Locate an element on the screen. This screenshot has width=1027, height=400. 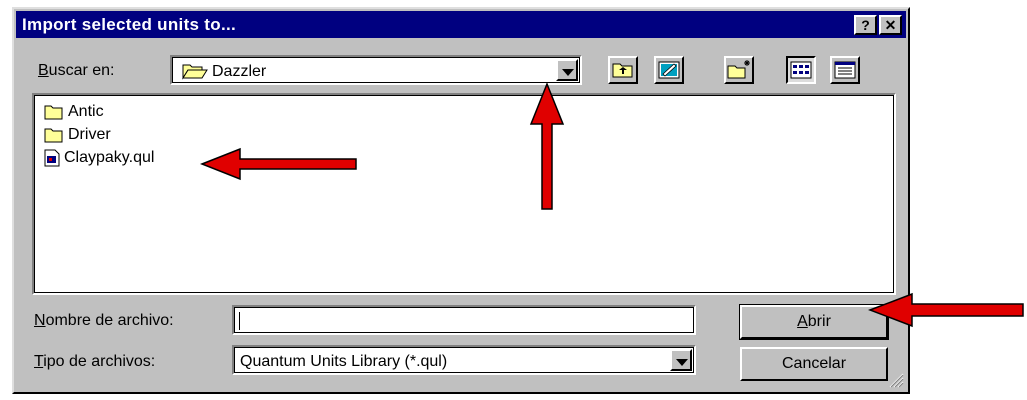
file-name: Driver is located at coordinates (89, 134).